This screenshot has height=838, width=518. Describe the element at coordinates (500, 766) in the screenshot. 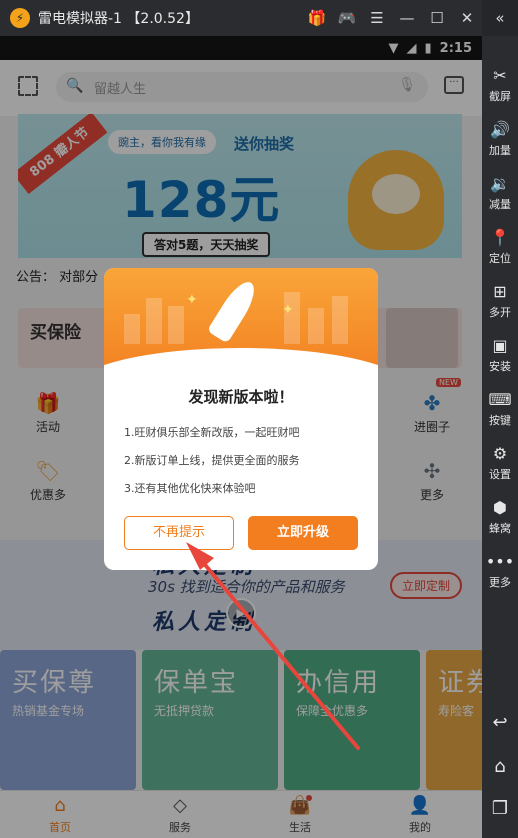

I see `home-icon: ⌂` at that location.